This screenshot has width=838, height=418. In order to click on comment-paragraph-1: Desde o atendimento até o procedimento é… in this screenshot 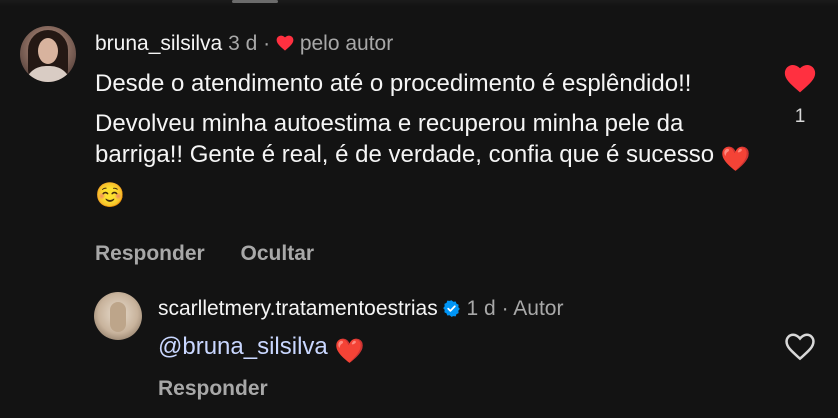, I will do `click(393, 83)`.